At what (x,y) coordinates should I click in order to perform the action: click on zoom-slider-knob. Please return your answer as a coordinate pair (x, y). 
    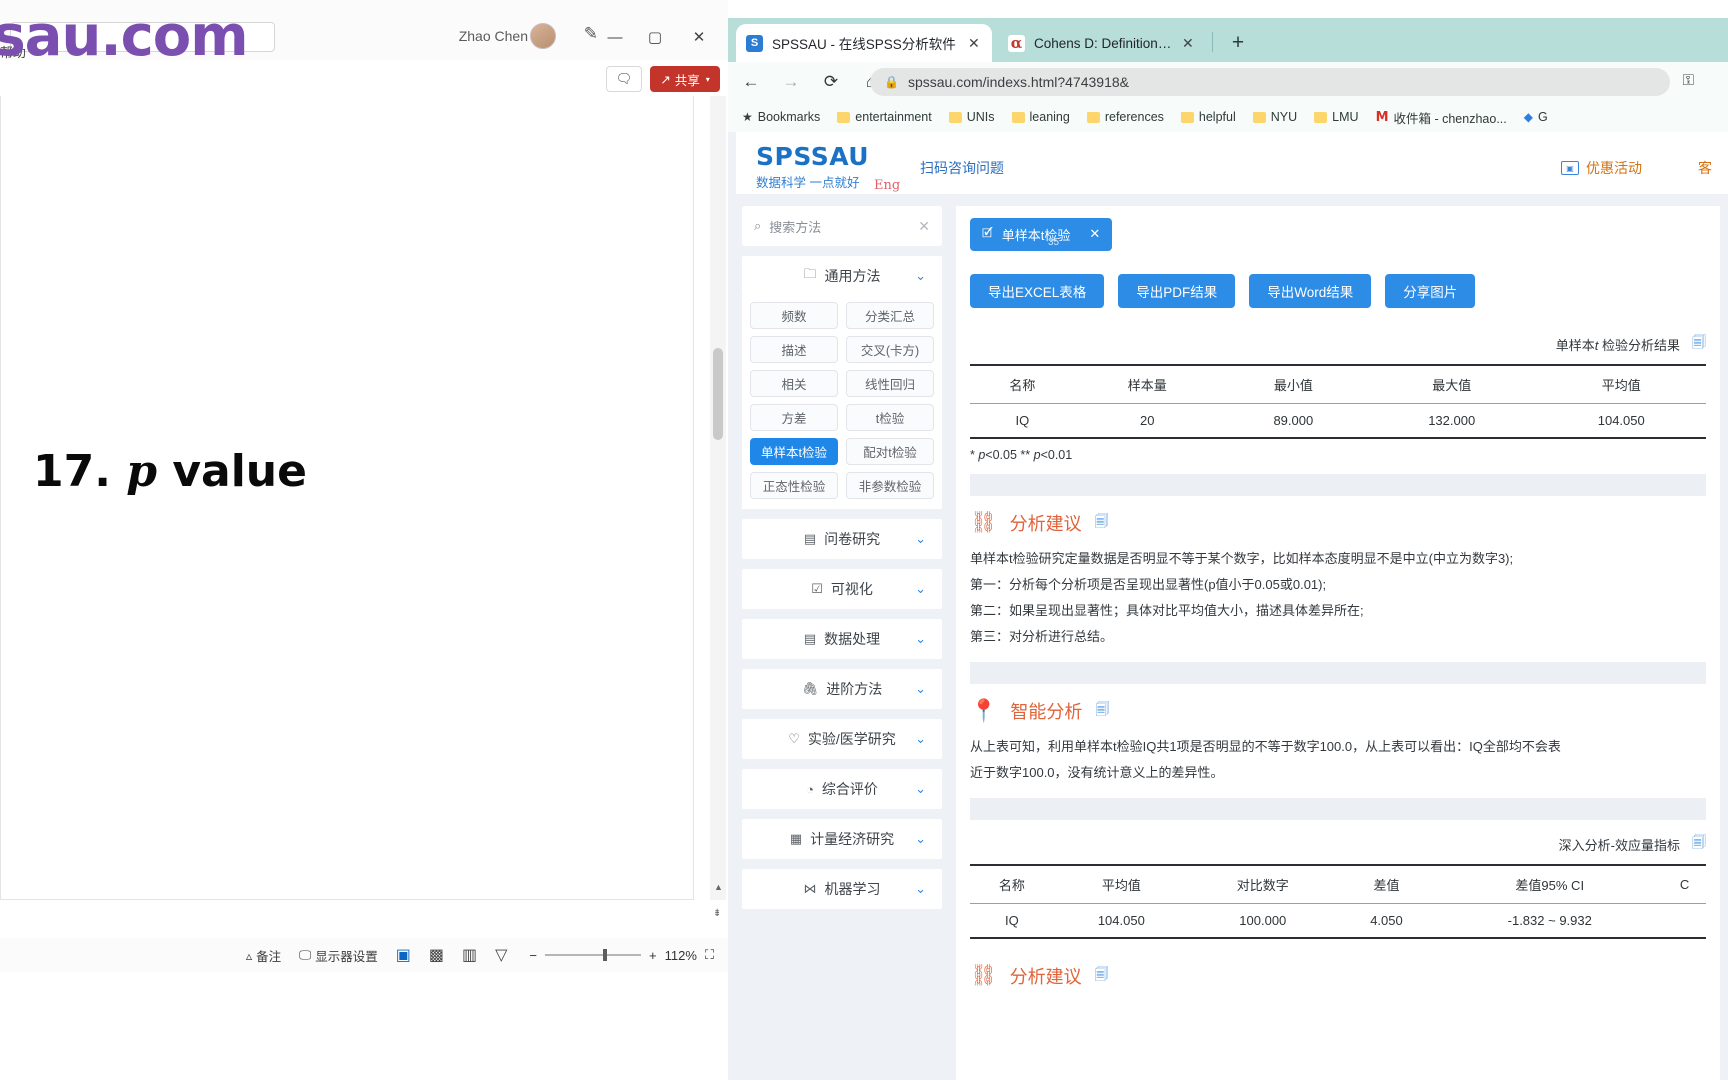
    Looking at the image, I should click on (605, 955).